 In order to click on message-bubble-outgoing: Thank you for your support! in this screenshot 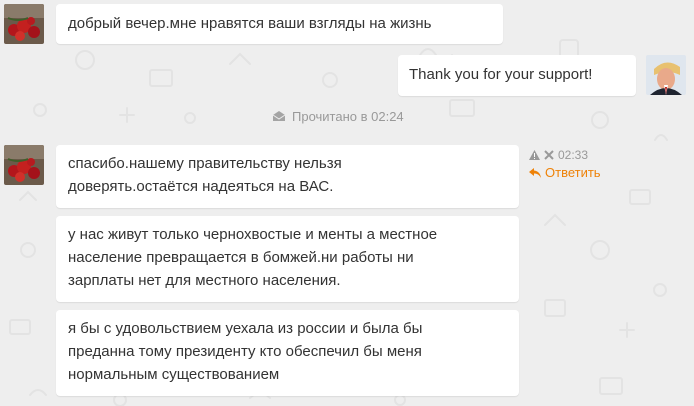, I will do `click(517, 75)`.